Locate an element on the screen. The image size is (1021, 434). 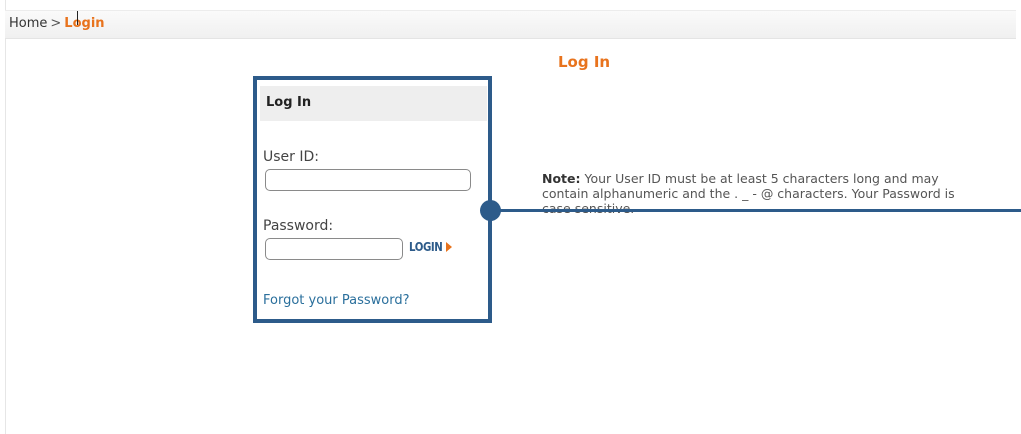
breadcrumb: Home > Login is located at coordinates (57, 23).